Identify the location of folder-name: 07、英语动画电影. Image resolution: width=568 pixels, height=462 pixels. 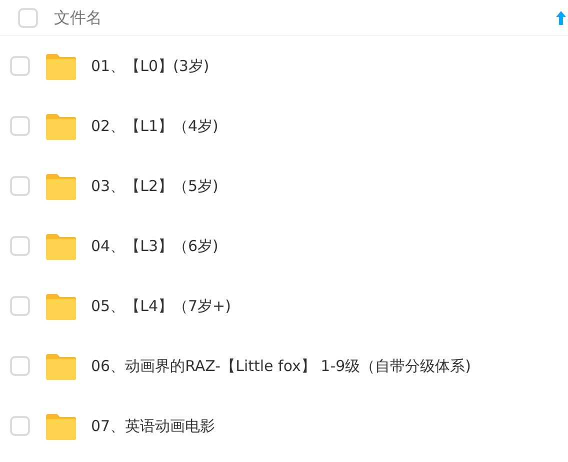
(153, 426).